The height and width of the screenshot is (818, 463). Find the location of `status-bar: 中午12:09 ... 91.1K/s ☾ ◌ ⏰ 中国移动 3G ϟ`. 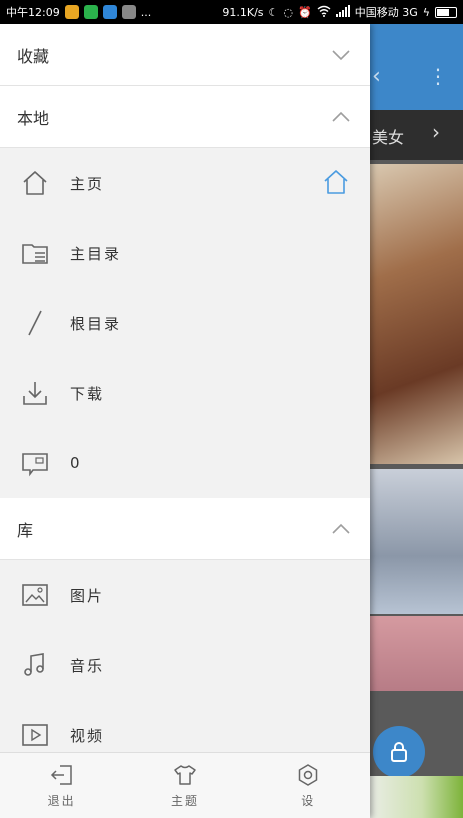

status-bar: 中午12:09 ... 91.1K/s ☾ ◌ ⏰ 中国移动 3G ϟ is located at coordinates (231, 12).